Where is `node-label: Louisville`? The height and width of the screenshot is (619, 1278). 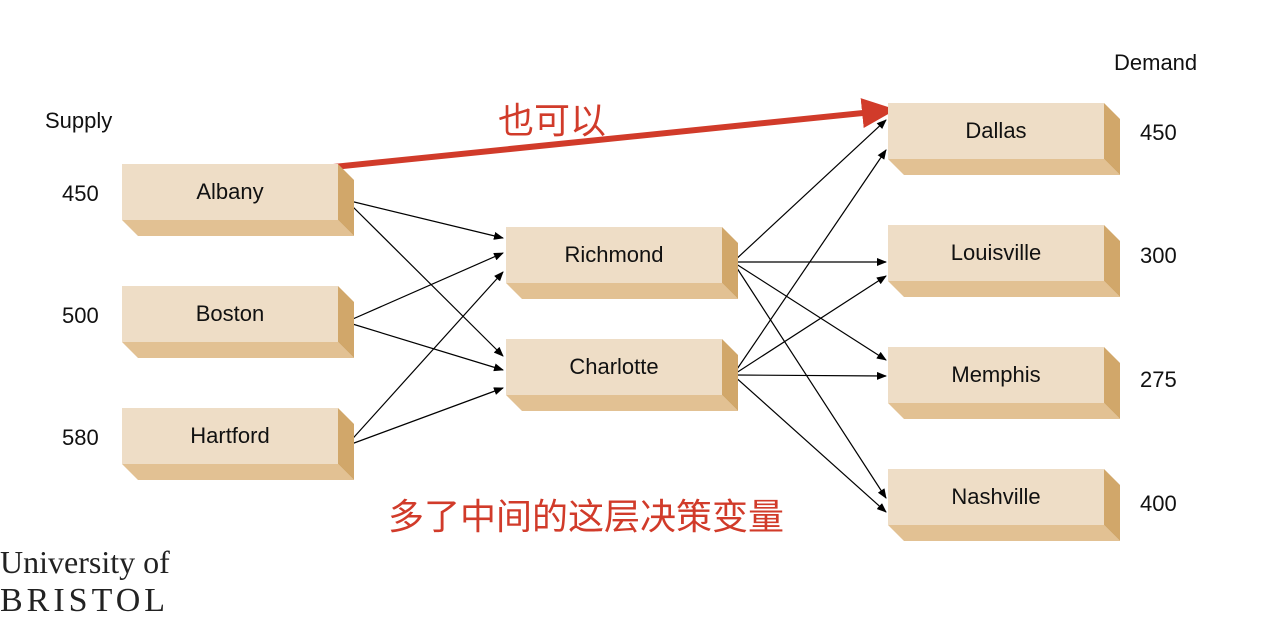 node-label: Louisville is located at coordinates (996, 252).